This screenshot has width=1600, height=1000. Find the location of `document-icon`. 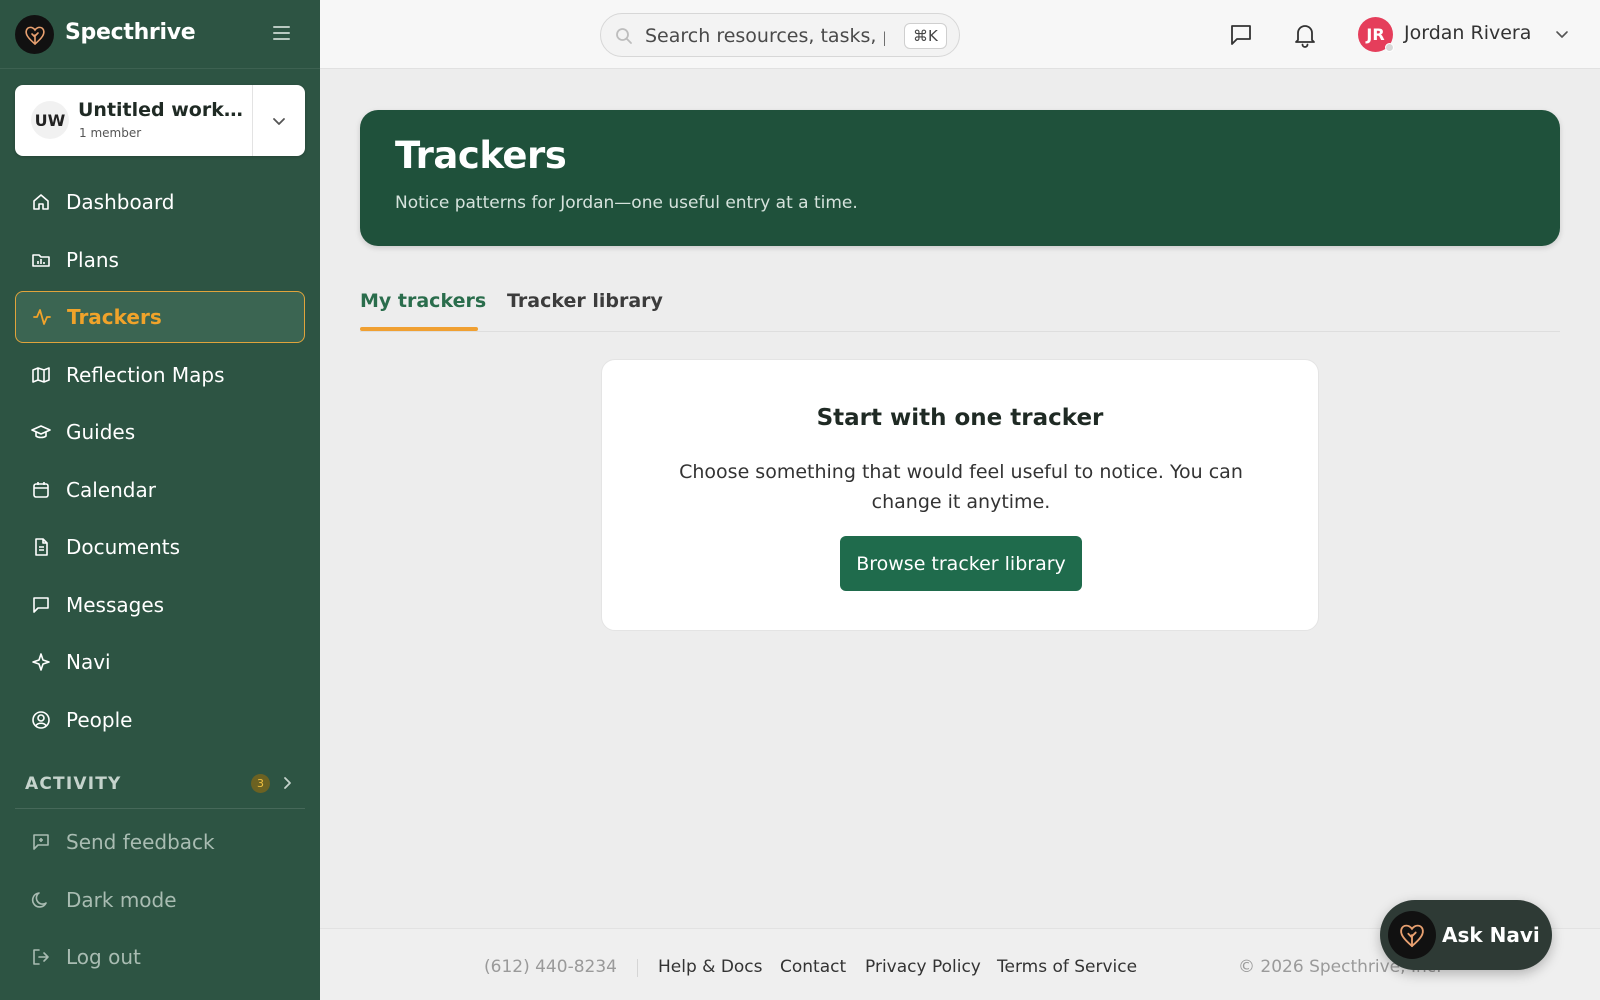

document-icon is located at coordinates (41, 547).